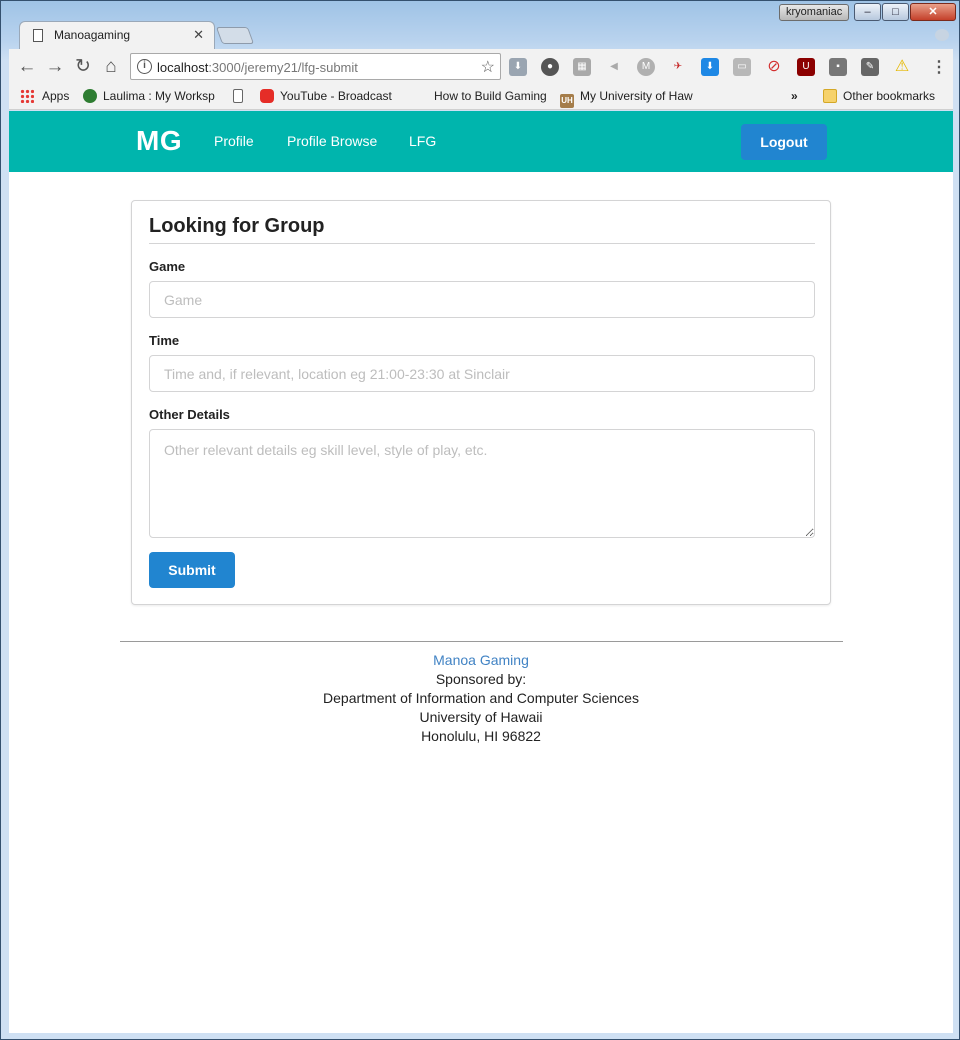 The width and height of the screenshot is (960, 1040). I want to click on bird-extension-icon: ✈, so click(678, 67).